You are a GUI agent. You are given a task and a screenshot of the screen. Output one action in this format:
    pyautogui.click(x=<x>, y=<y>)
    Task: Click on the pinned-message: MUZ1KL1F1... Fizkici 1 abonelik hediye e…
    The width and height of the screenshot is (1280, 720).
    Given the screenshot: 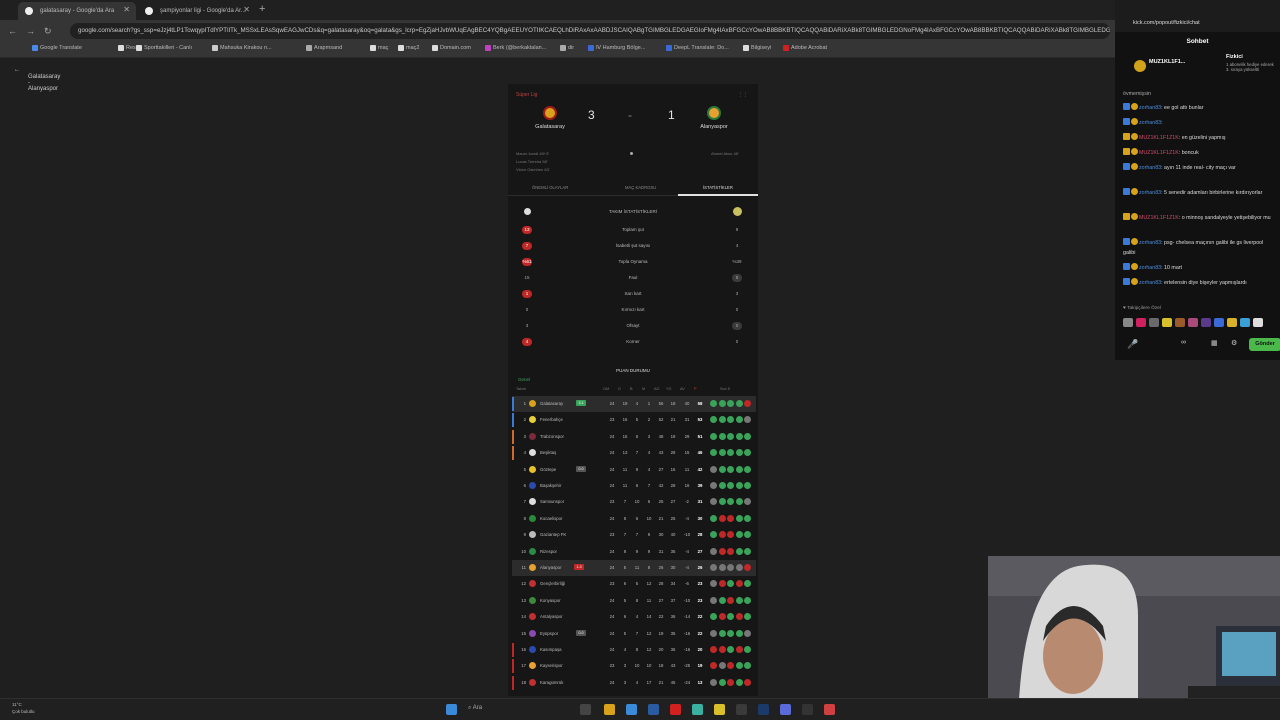 What is the action you would take?
    pyautogui.click(x=1203, y=69)
    